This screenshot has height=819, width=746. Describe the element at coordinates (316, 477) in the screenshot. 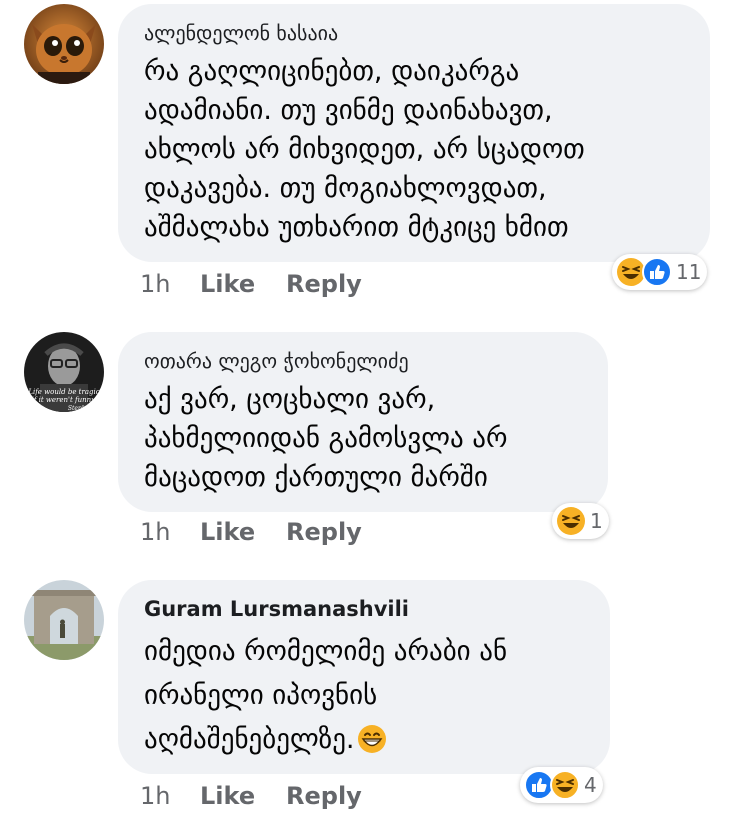

I see `comment-line: მაცადოთ ქართული მარში` at that location.